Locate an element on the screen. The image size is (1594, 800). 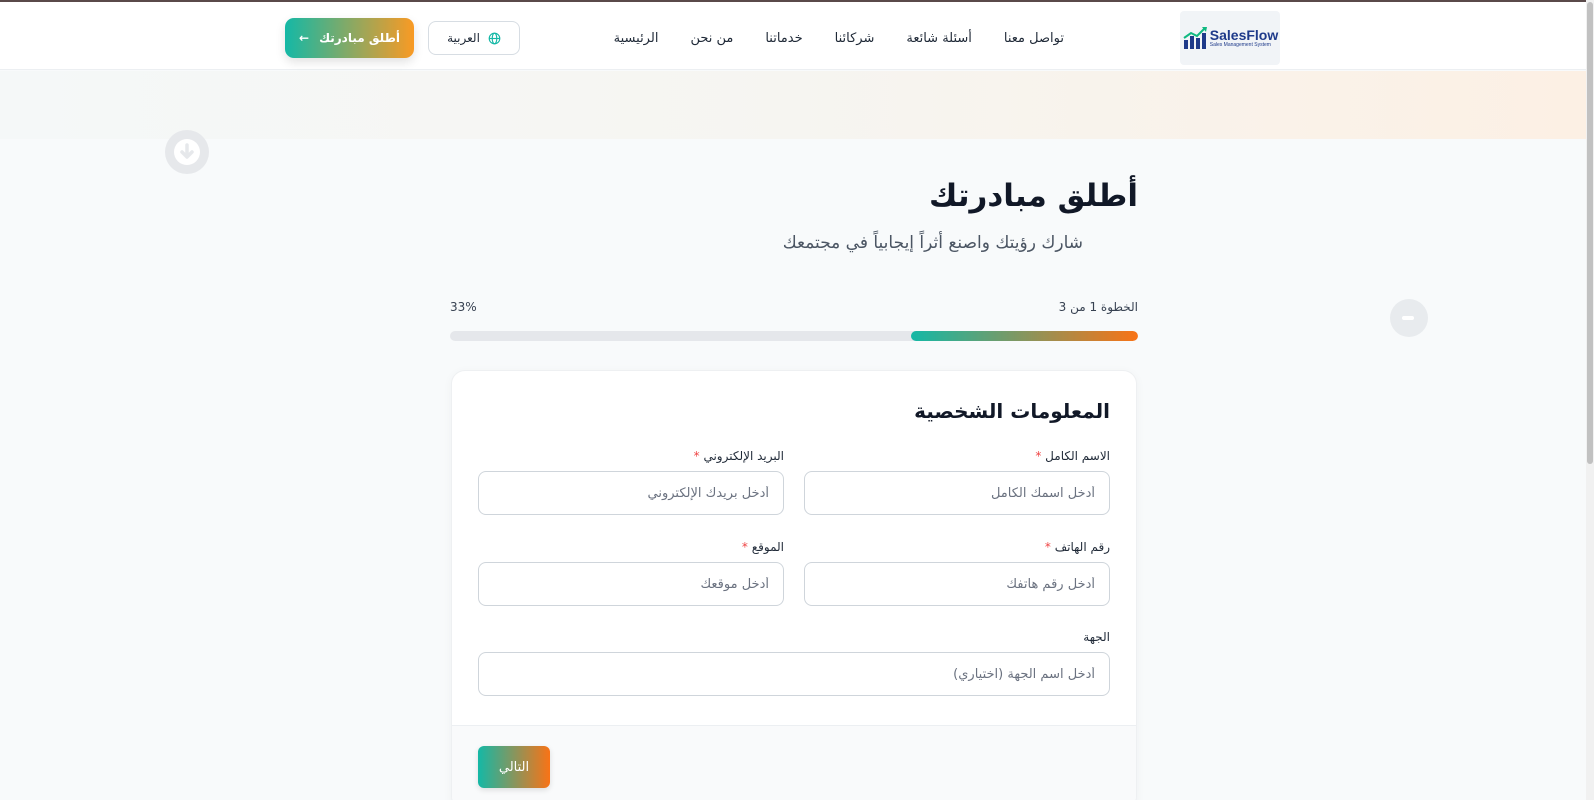
location-input is located at coordinates (631, 584).